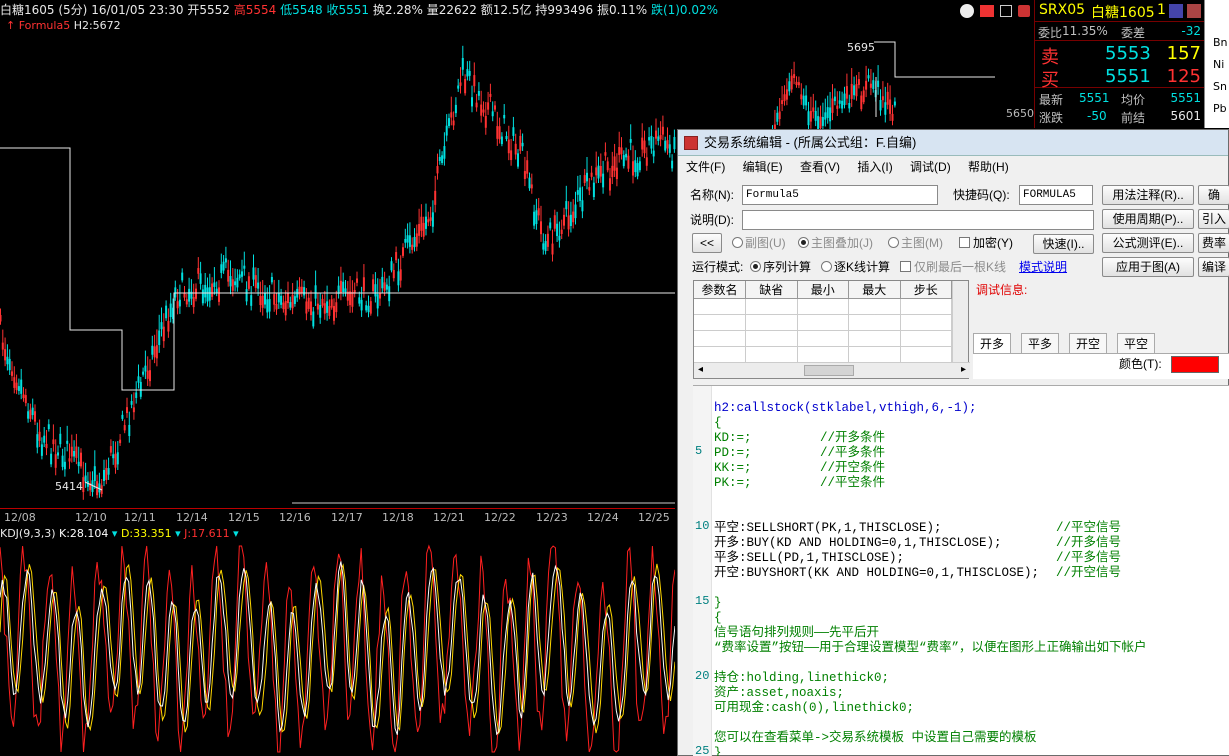 This screenshot has height=756, width=1229. I want to click on encrypt-checkbox: 加密(Y), so click(986, 243).